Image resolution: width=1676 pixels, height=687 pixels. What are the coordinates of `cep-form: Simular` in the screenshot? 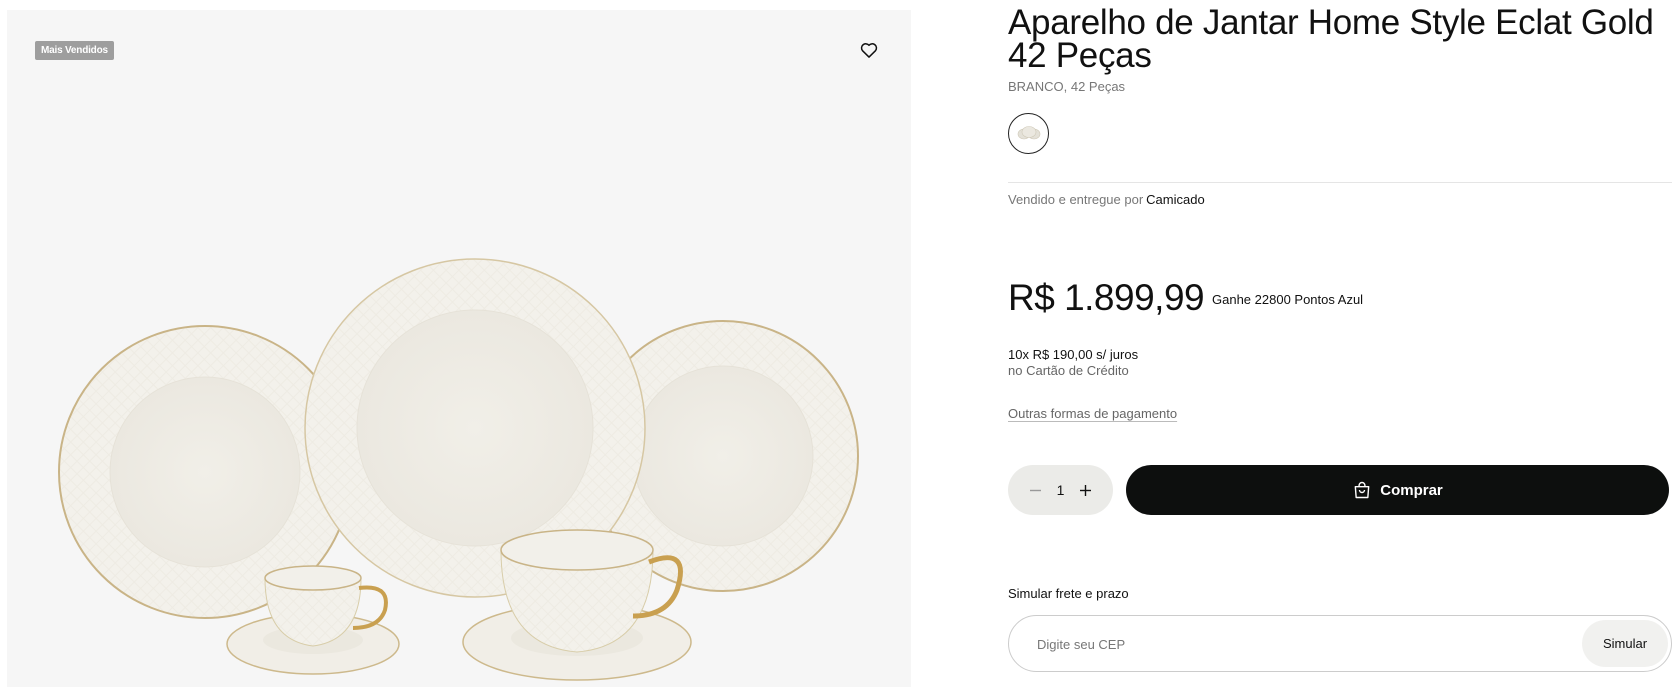 It's located at (1340, 643).